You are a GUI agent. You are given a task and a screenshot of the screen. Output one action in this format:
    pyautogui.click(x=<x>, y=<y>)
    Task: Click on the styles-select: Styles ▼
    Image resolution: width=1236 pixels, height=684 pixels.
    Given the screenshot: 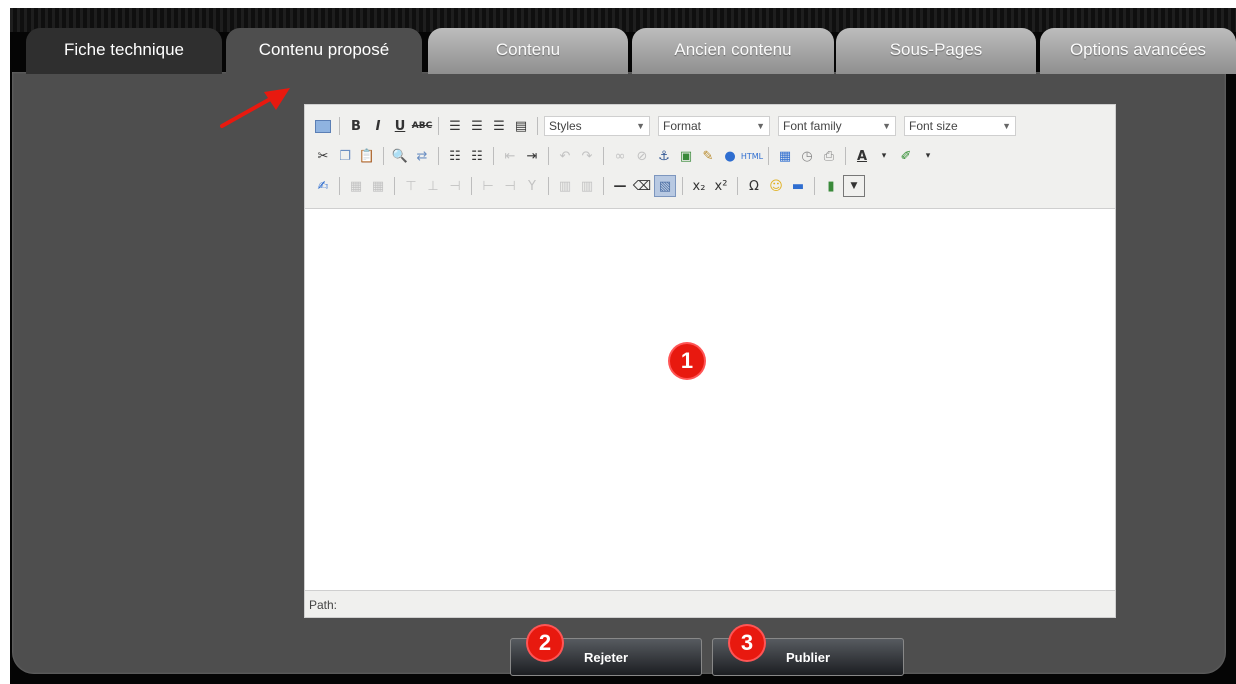 What is the action you would take?
    pyautogui.click(x=597, y=126)
    